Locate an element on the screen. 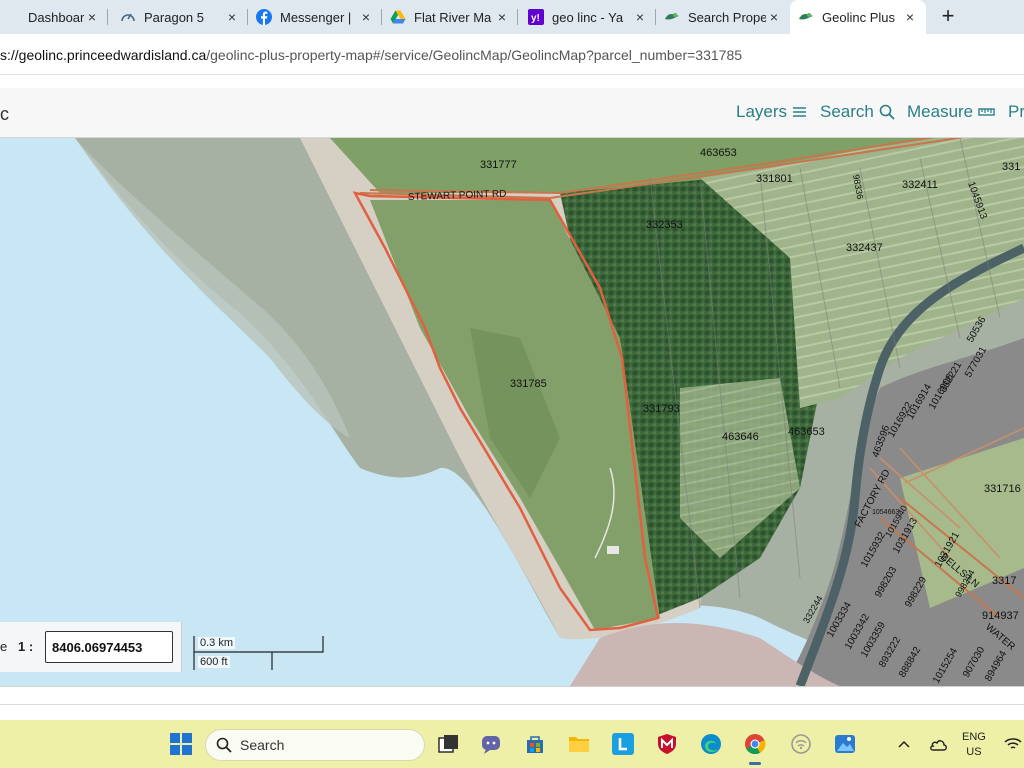 Image resolution: width=1024 pixels, height=768 pixels. search-button: Search is located at coordinates (857, 112).